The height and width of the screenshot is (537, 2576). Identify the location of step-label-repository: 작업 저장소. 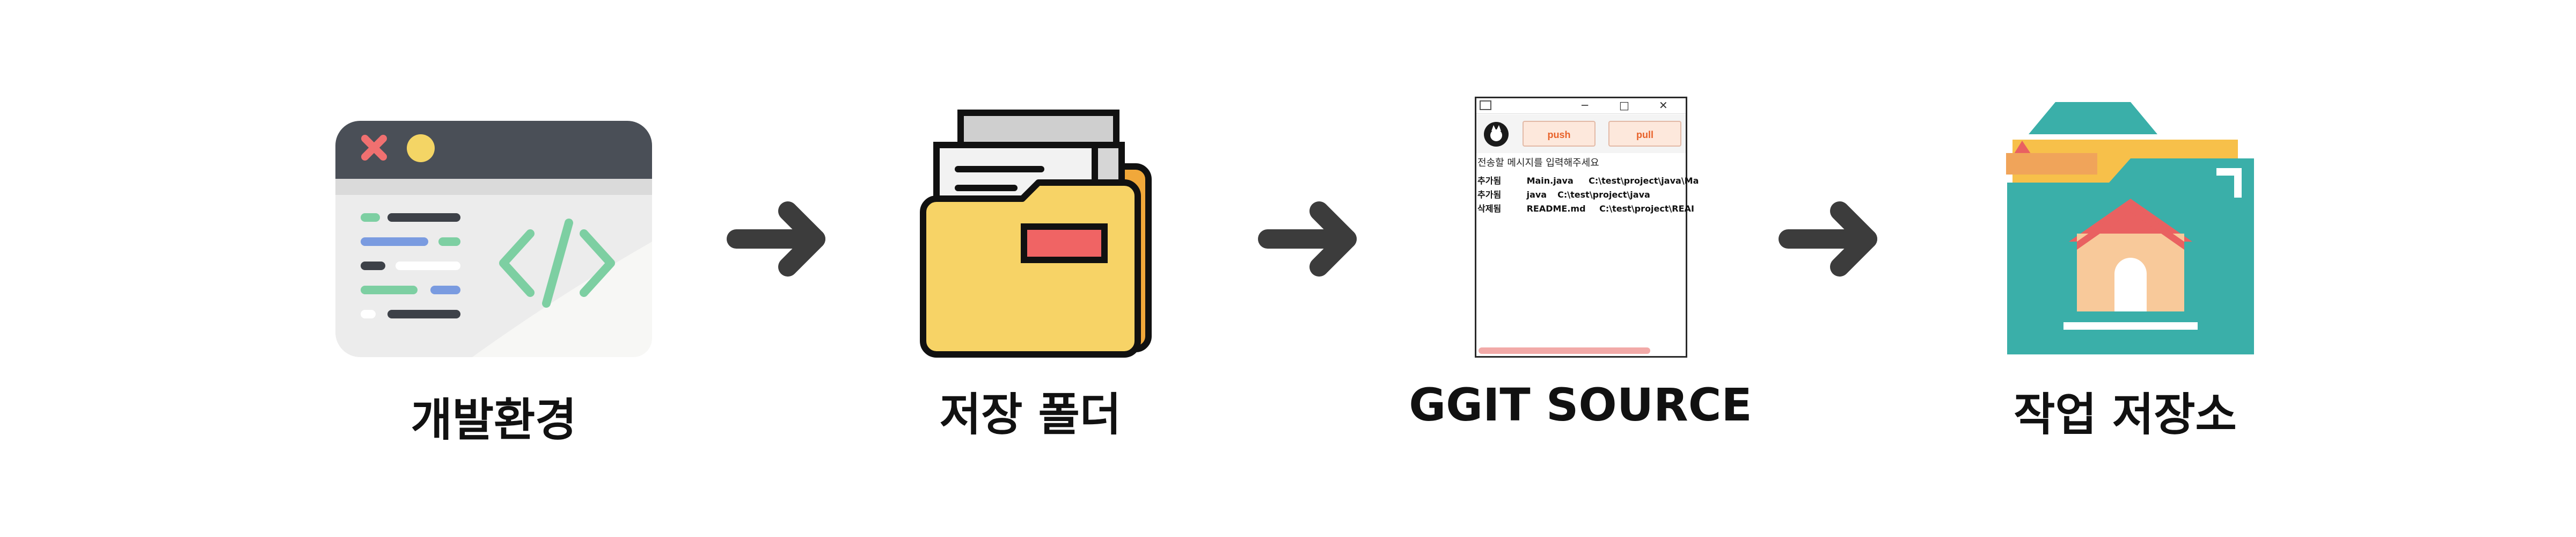
(2125, 414).